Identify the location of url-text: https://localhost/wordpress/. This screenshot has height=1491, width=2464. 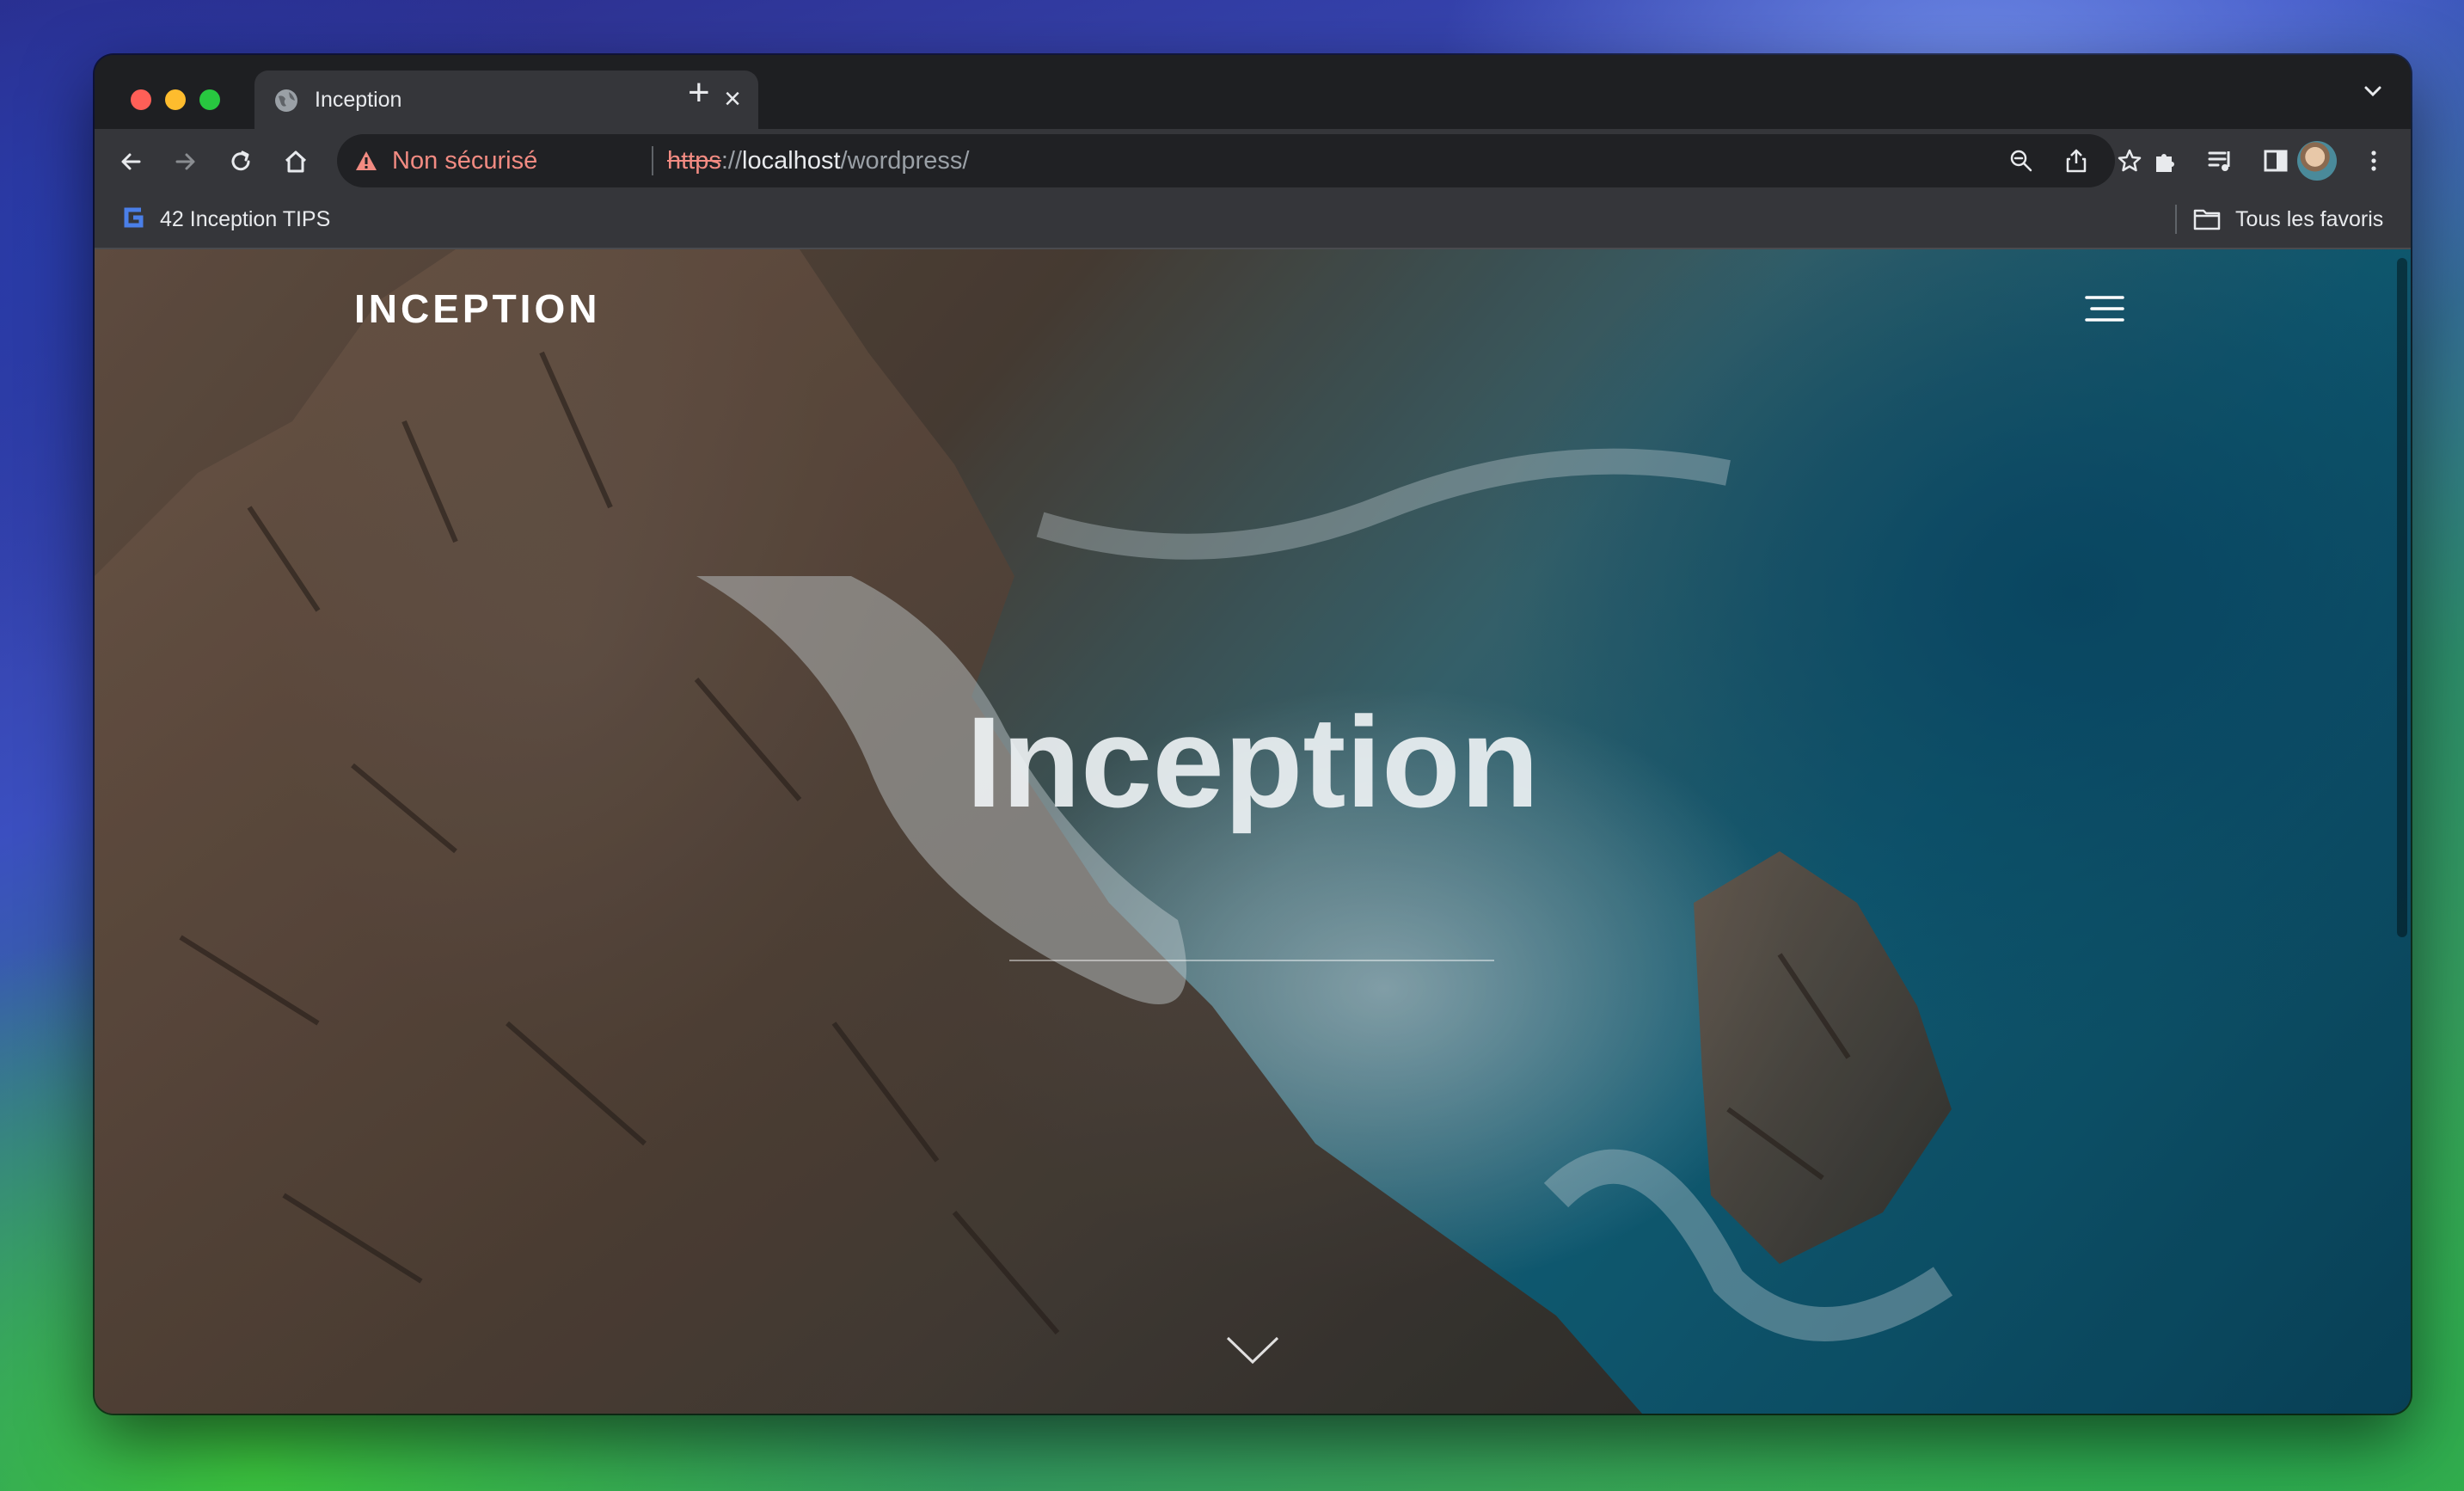
(818, 161).